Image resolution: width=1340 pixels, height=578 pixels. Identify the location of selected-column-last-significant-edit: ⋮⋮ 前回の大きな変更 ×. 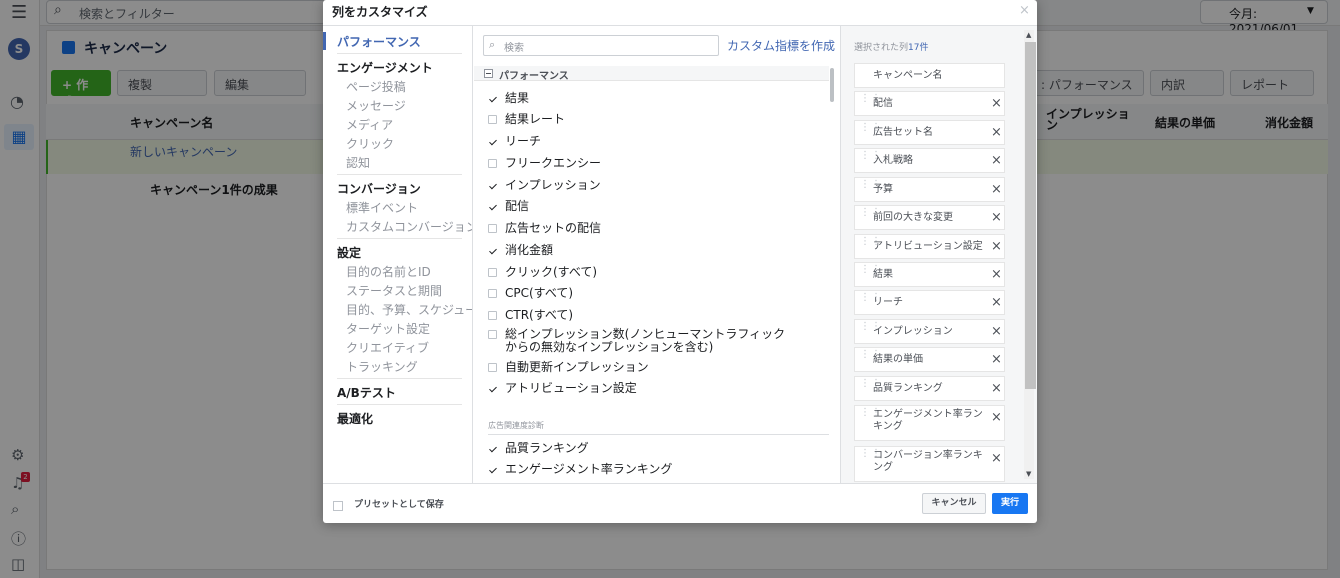
(929, 217).